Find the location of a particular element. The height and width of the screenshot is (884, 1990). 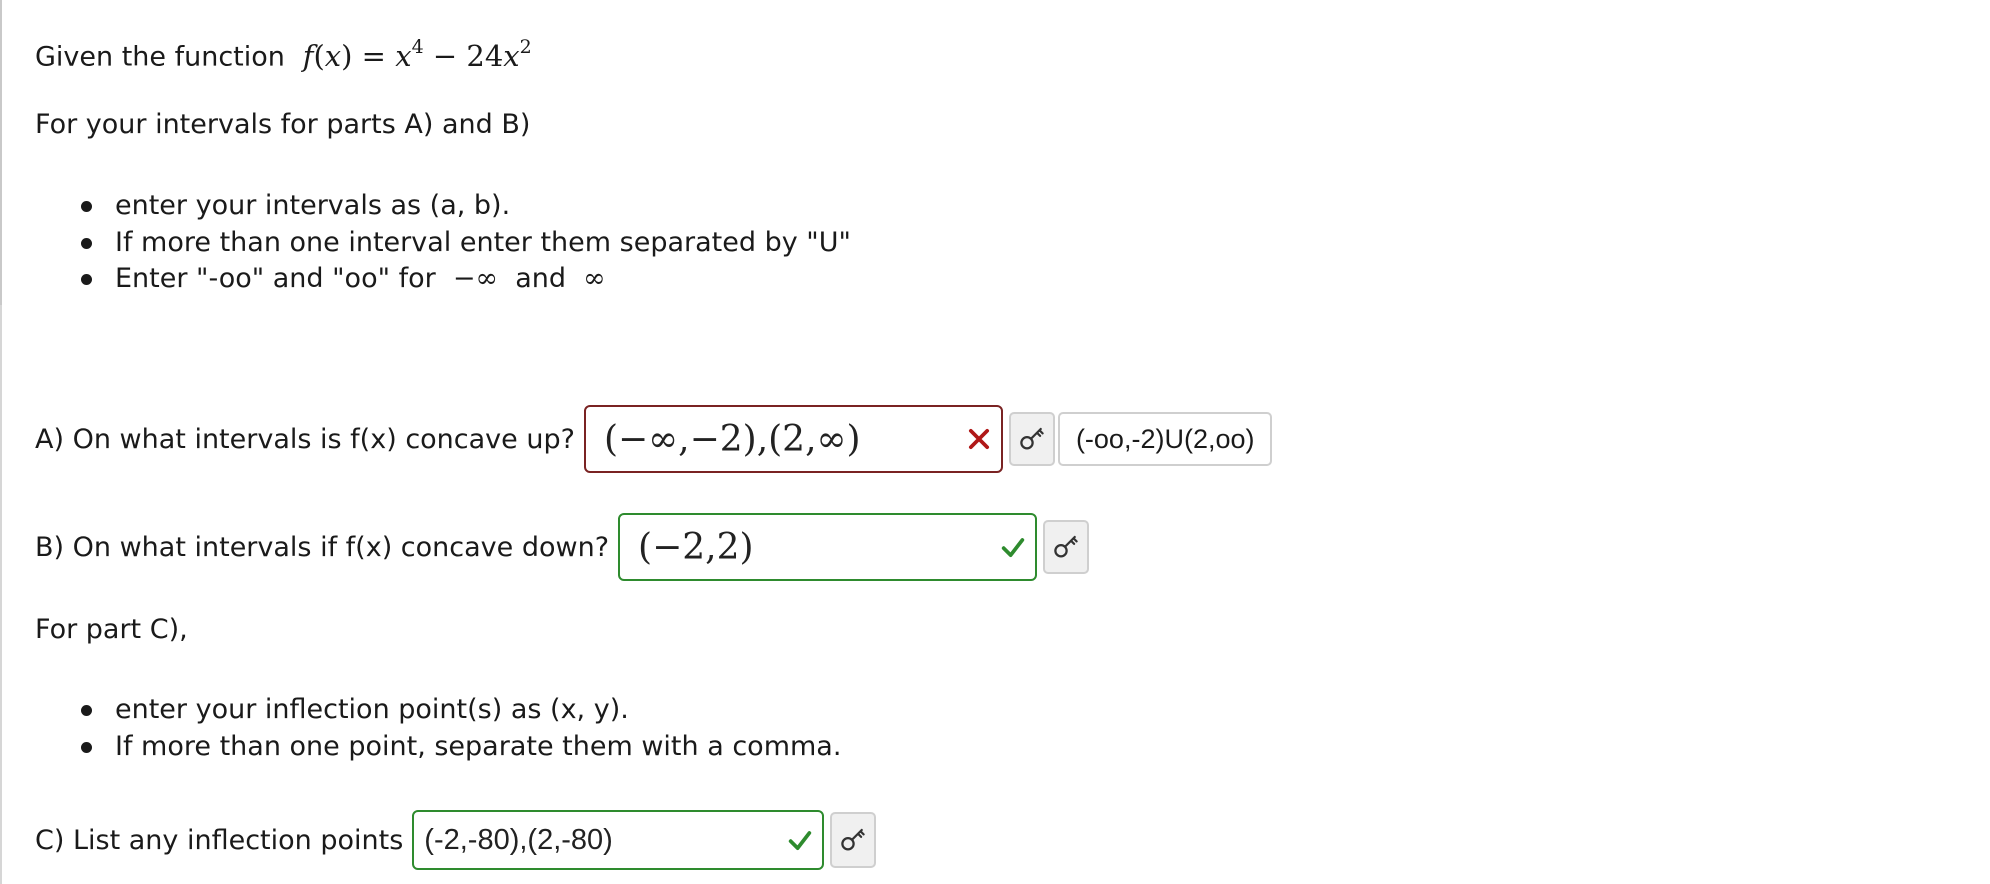

question-b-answer-input: (−2,2) is located at coordinates (828, 547).